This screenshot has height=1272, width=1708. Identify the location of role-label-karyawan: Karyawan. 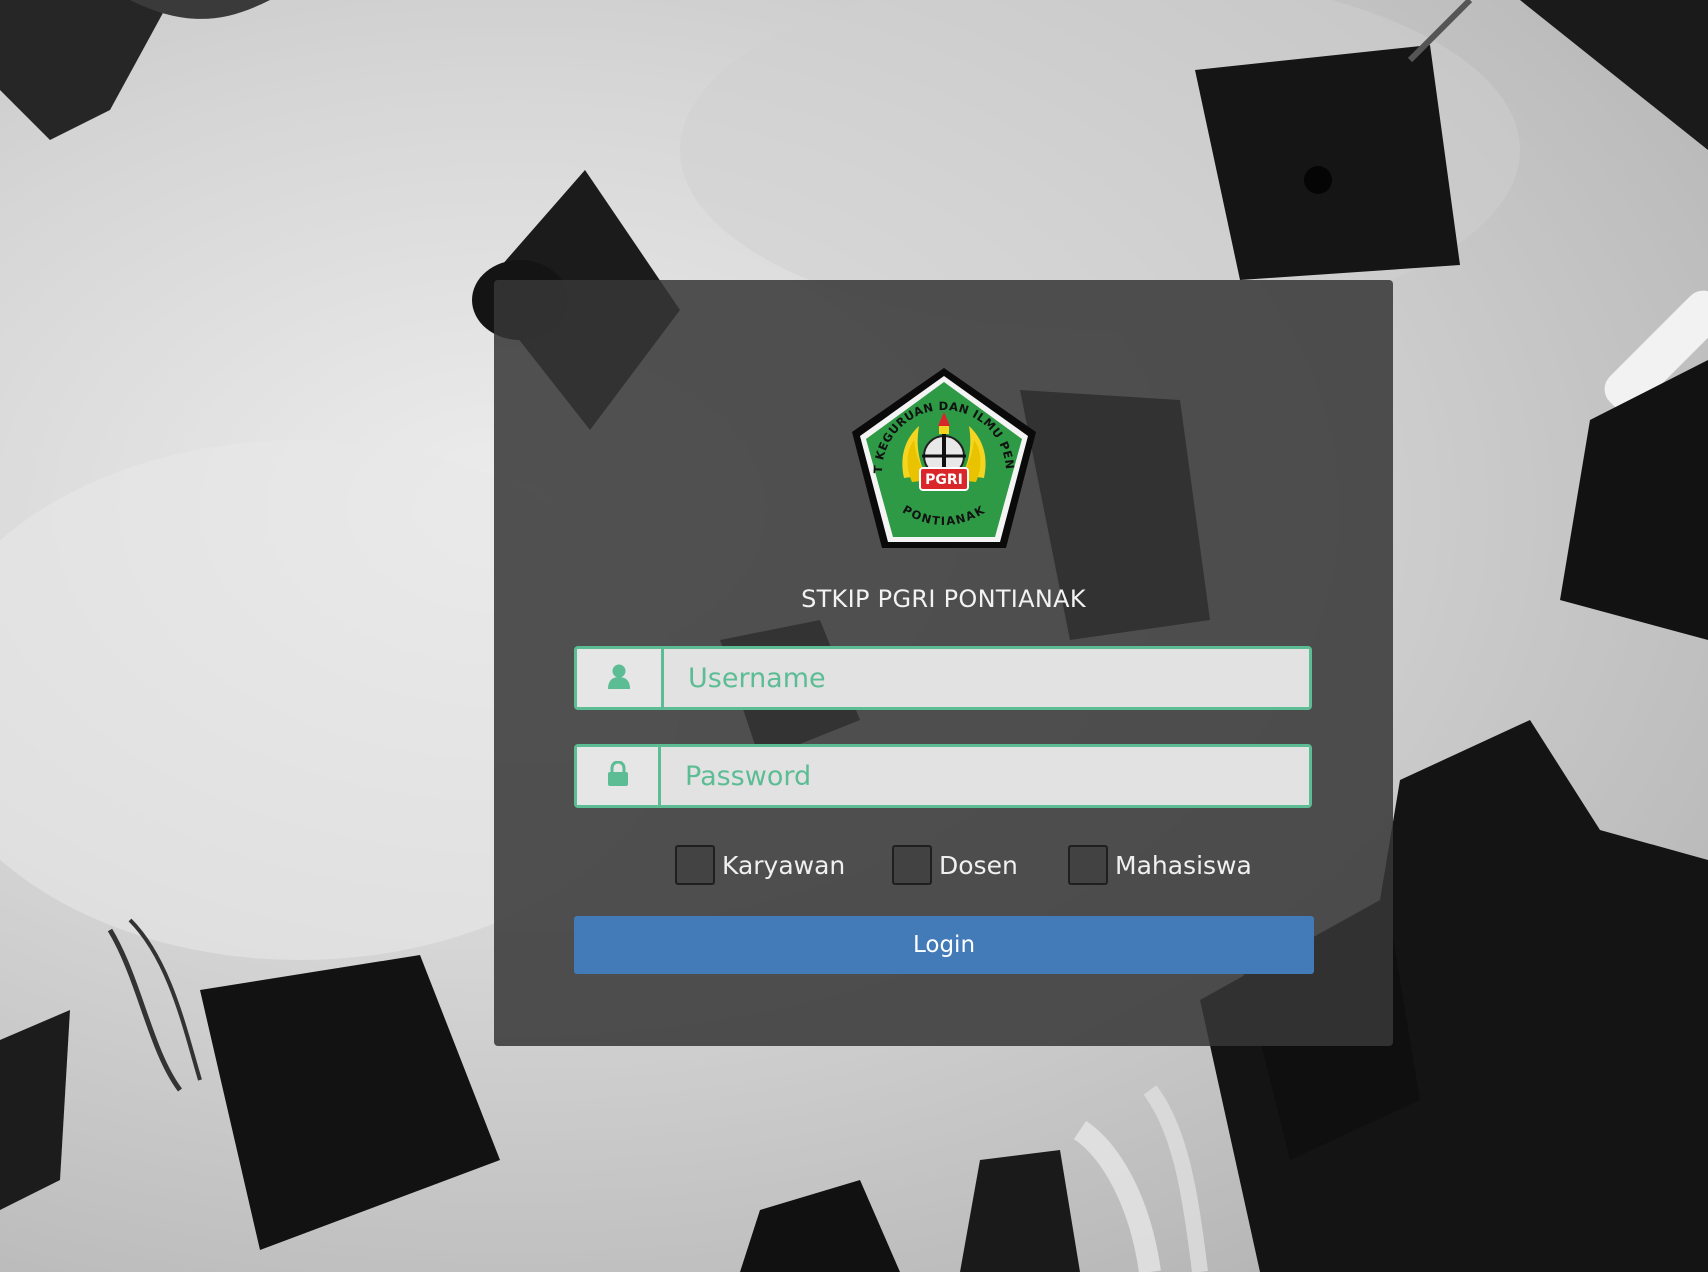
(784, 865).